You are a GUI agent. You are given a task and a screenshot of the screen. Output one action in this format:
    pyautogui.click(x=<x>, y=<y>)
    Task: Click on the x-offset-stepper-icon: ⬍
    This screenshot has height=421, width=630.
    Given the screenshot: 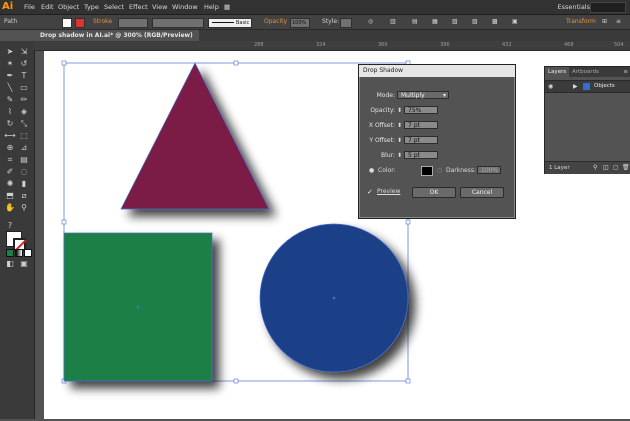 What is the action you would take?
    pyautogui.click(x=399, y=125)
    